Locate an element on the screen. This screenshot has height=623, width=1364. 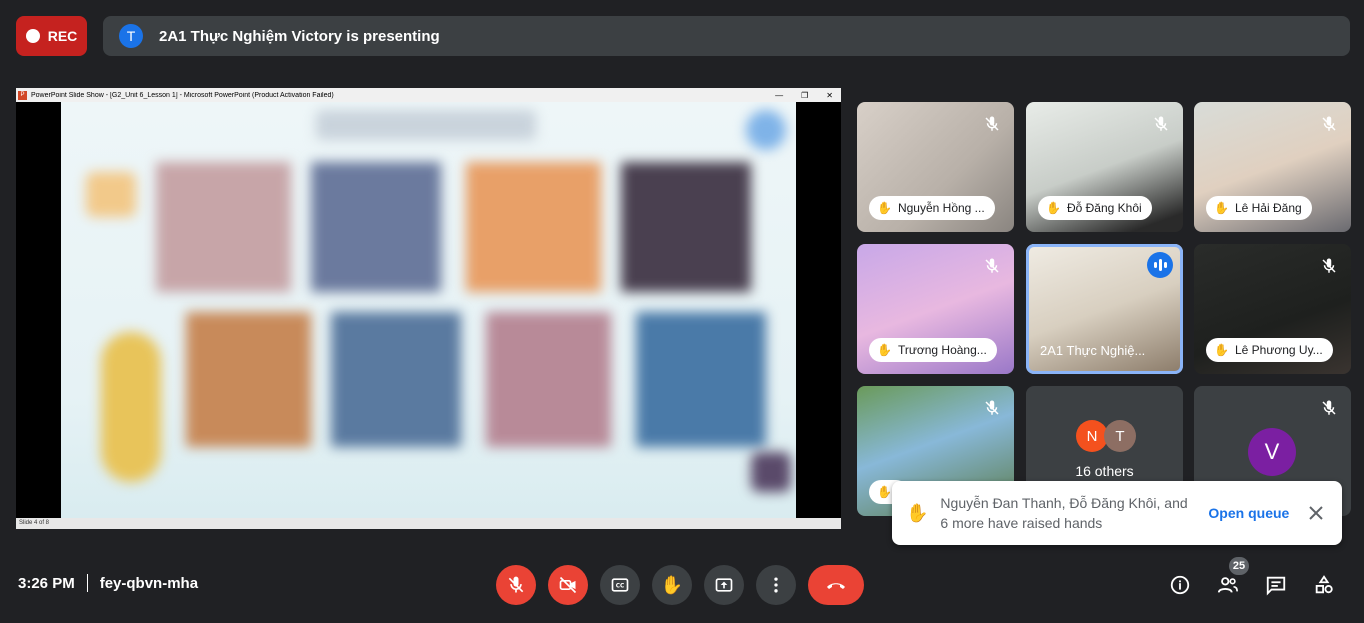
record-dot-icon is located at coordinates (32, 36).